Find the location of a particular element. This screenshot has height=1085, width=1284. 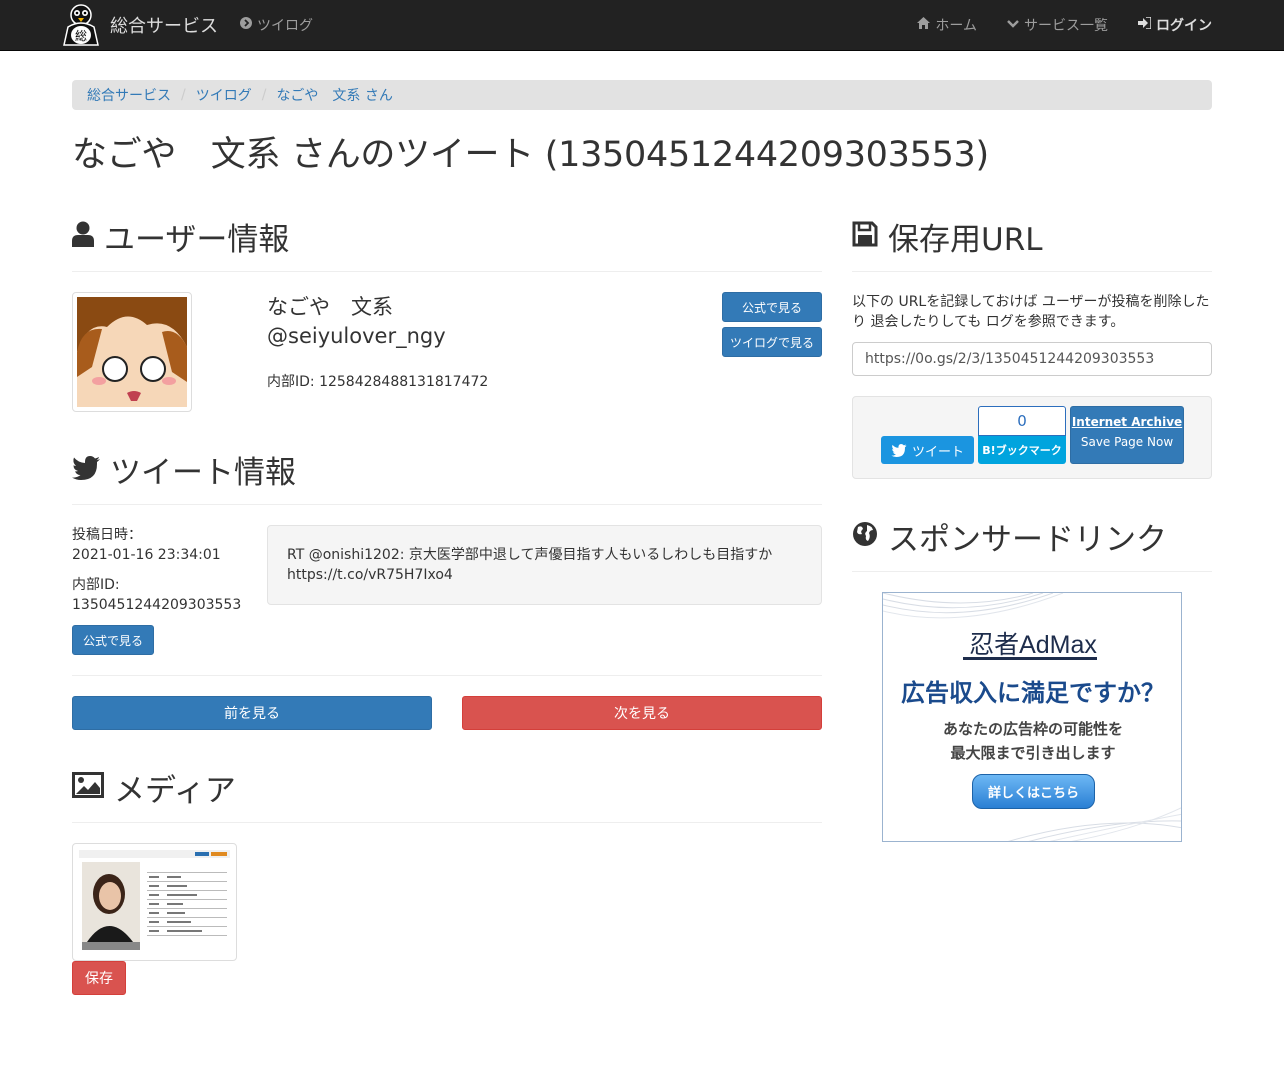

home-icon is located at coordinates (924, 25).